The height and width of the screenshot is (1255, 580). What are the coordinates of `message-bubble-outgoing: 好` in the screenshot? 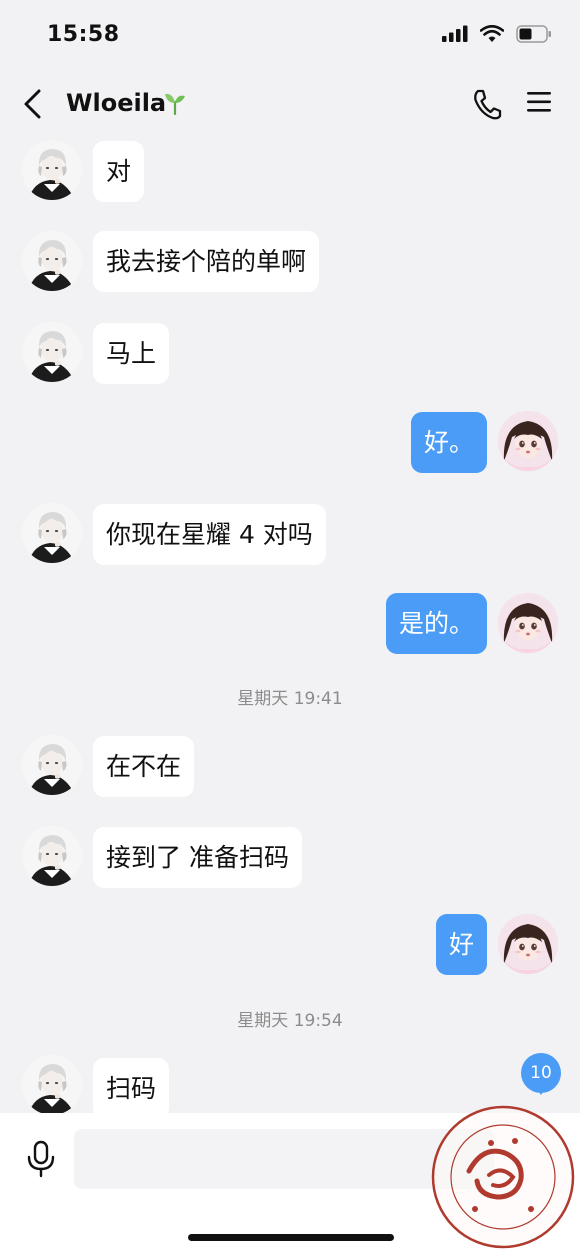 It's located at (461, 944).